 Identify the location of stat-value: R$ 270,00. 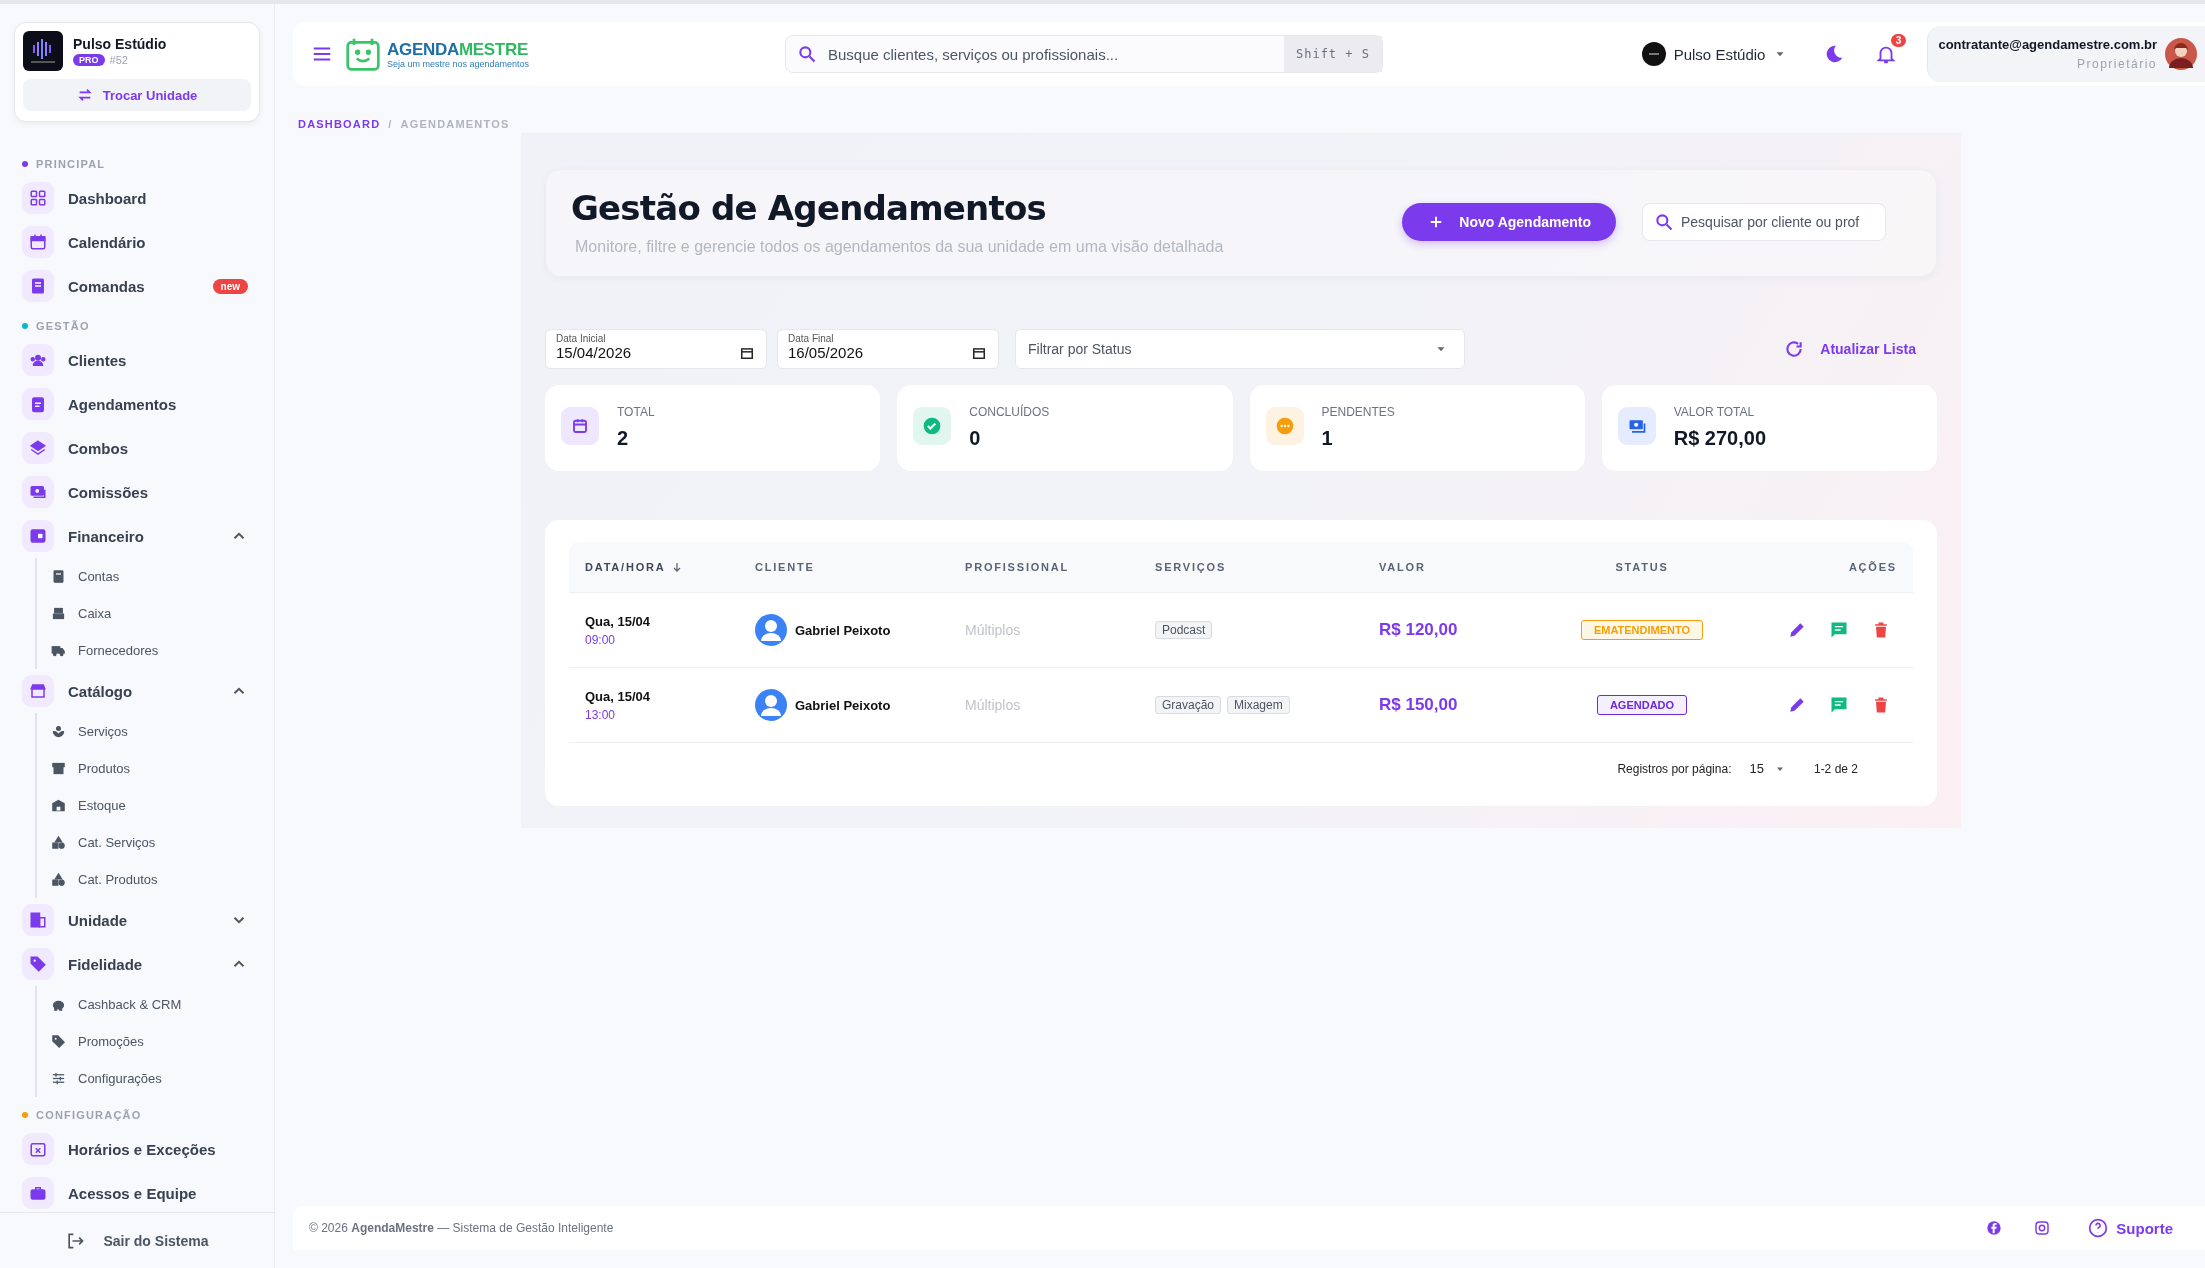
(1720, 438).